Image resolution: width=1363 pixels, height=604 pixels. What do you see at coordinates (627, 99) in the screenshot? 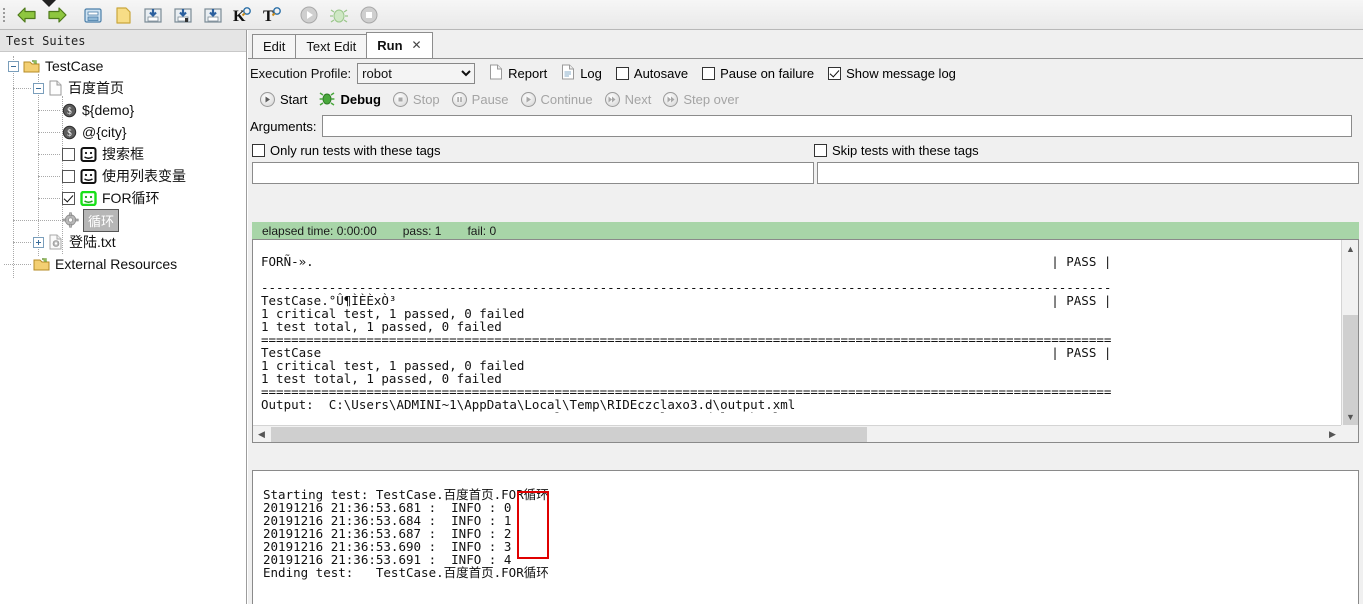
I see `next-button: Next` at bounding box center [627, 99].